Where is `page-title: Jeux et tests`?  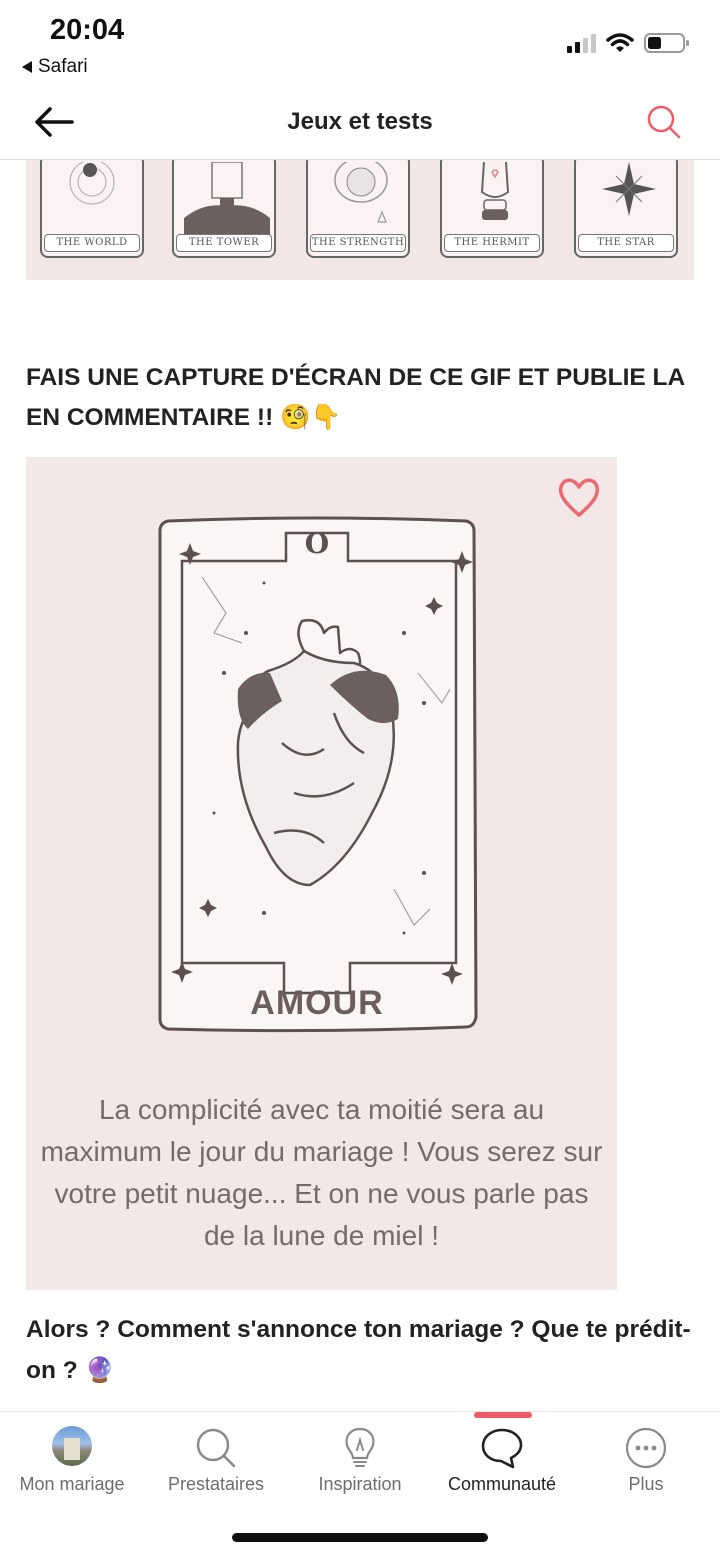 page-title: Jeux et tests is located at coordinates (360, 121).